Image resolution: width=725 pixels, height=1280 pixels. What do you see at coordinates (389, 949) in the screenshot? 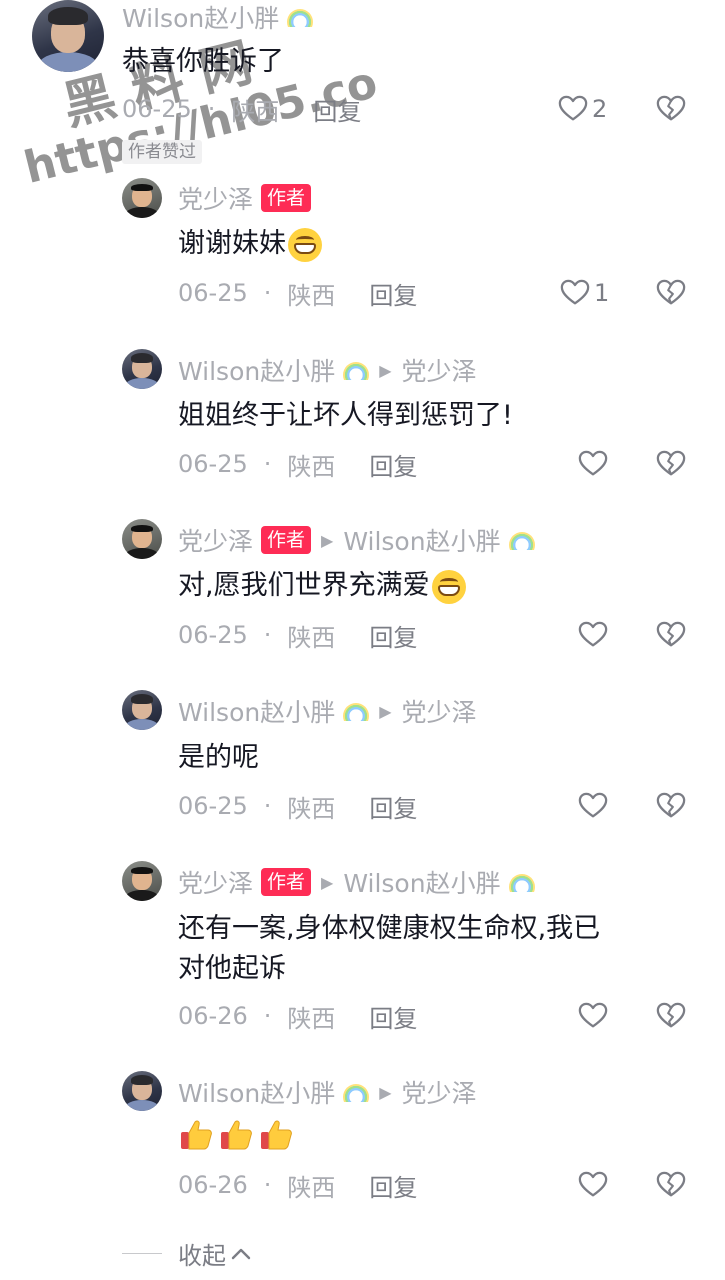
I see `reply-text: 还有一案,身体权健康权生命权,我已 对他起诉` at bounding box center [389, 949].